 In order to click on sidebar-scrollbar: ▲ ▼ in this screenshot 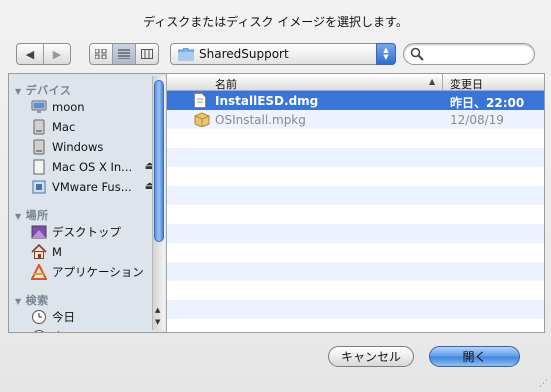, I will do `click(158, 203)`.